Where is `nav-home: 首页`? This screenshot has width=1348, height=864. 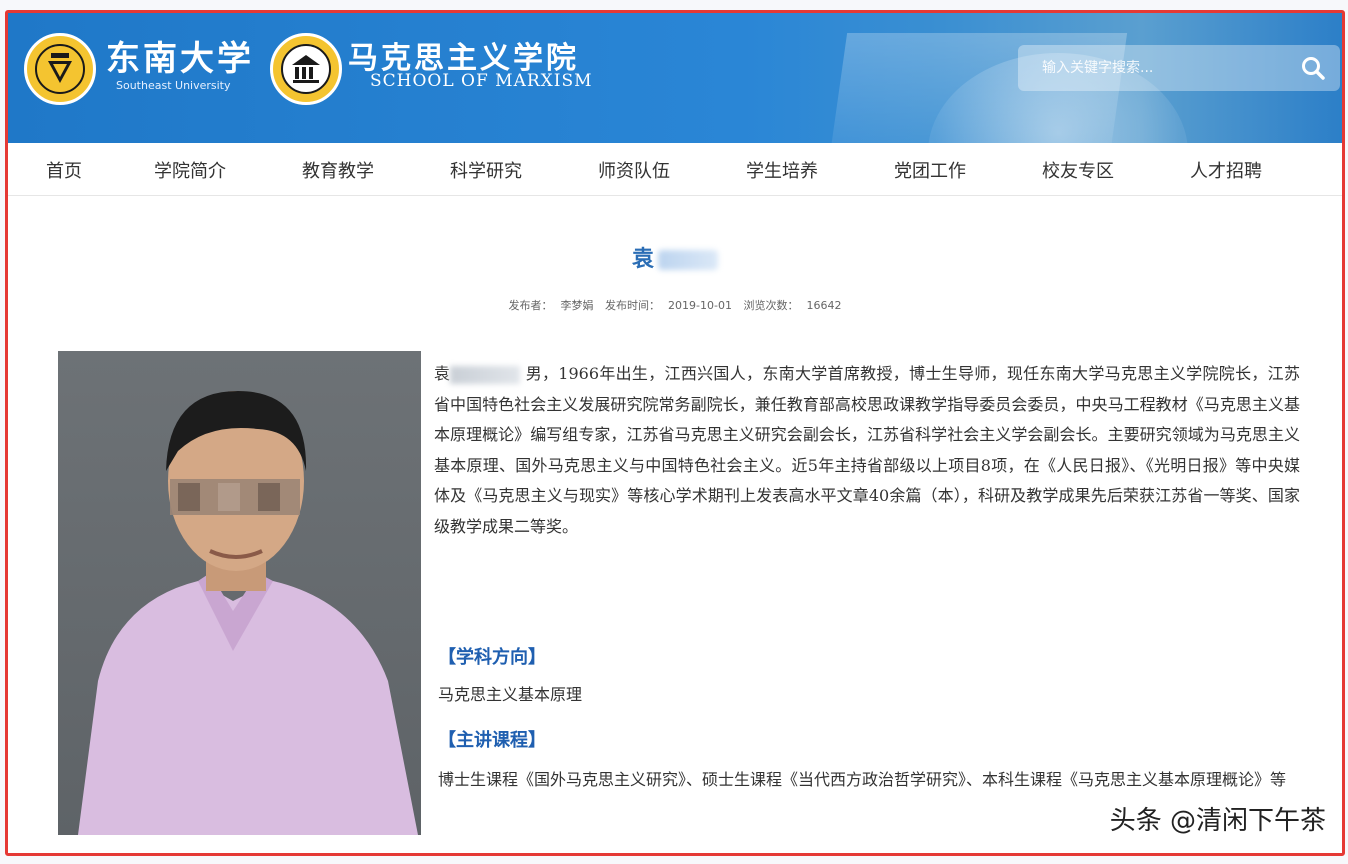
nav-home: 首页 is located at coordinates (64, 170).